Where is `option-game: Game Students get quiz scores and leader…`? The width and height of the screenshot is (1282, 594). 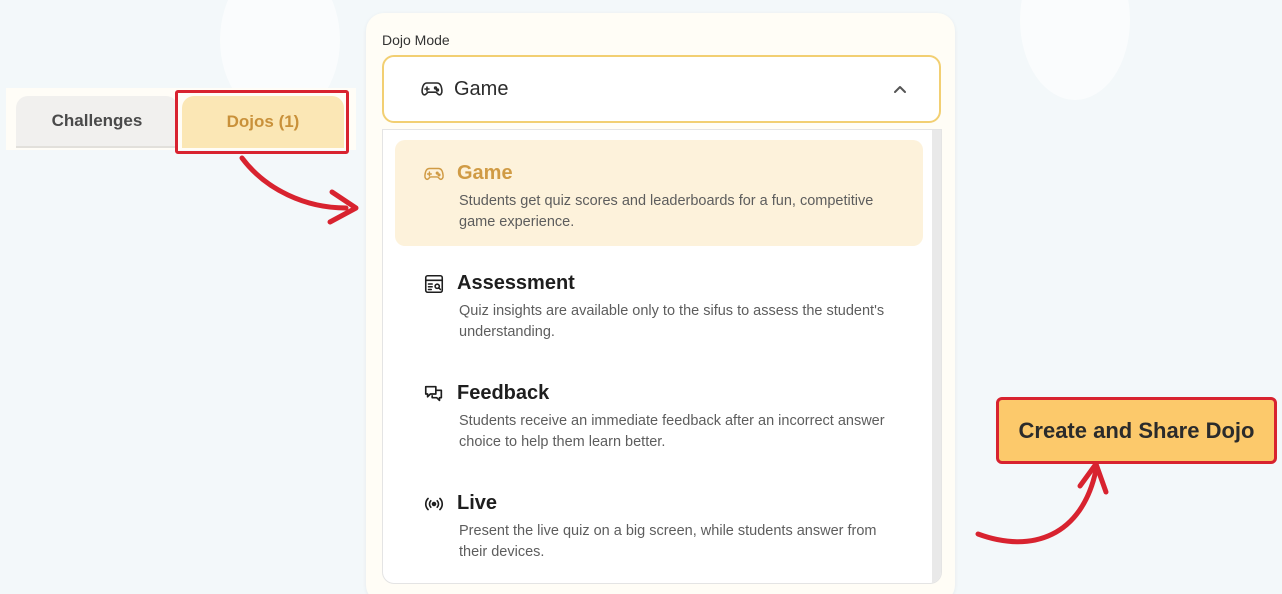 option-game: Game Students get quiz scores and leader… is located at coordinates (659, 193).